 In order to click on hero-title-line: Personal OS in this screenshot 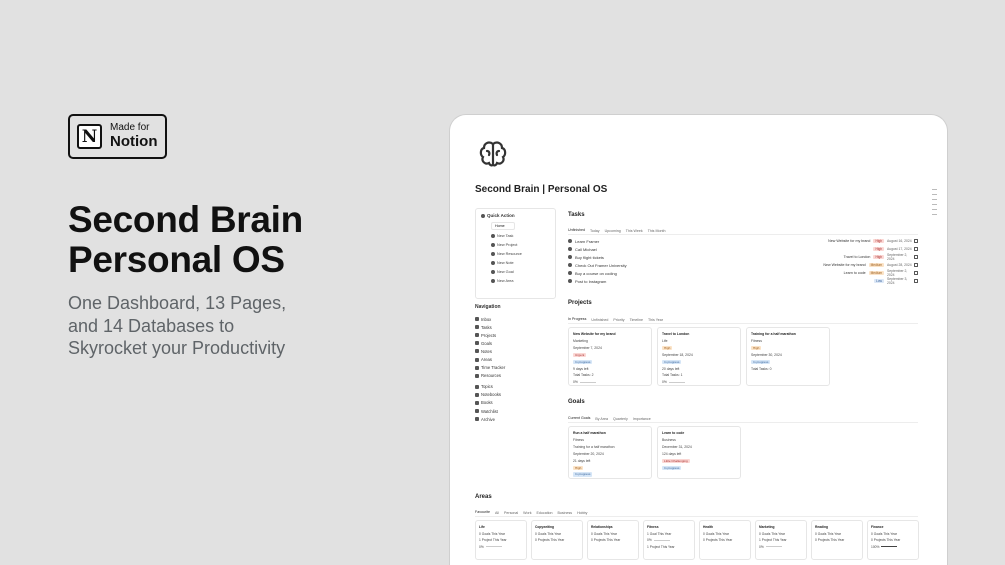, I will do `click(176, 259)`.